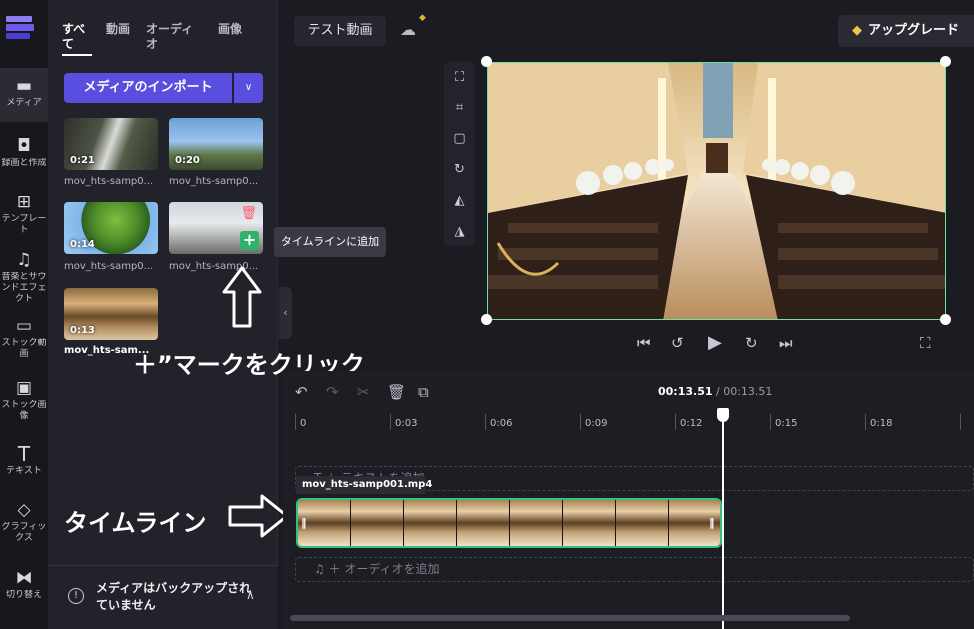 The image size is (974, 629). I want to click on text-icon: T, so click(24, 454).